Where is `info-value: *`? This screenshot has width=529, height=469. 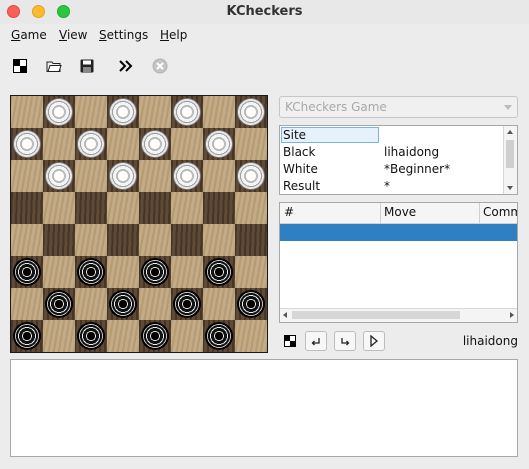 info-value: * is located at coordinates (387, 186).